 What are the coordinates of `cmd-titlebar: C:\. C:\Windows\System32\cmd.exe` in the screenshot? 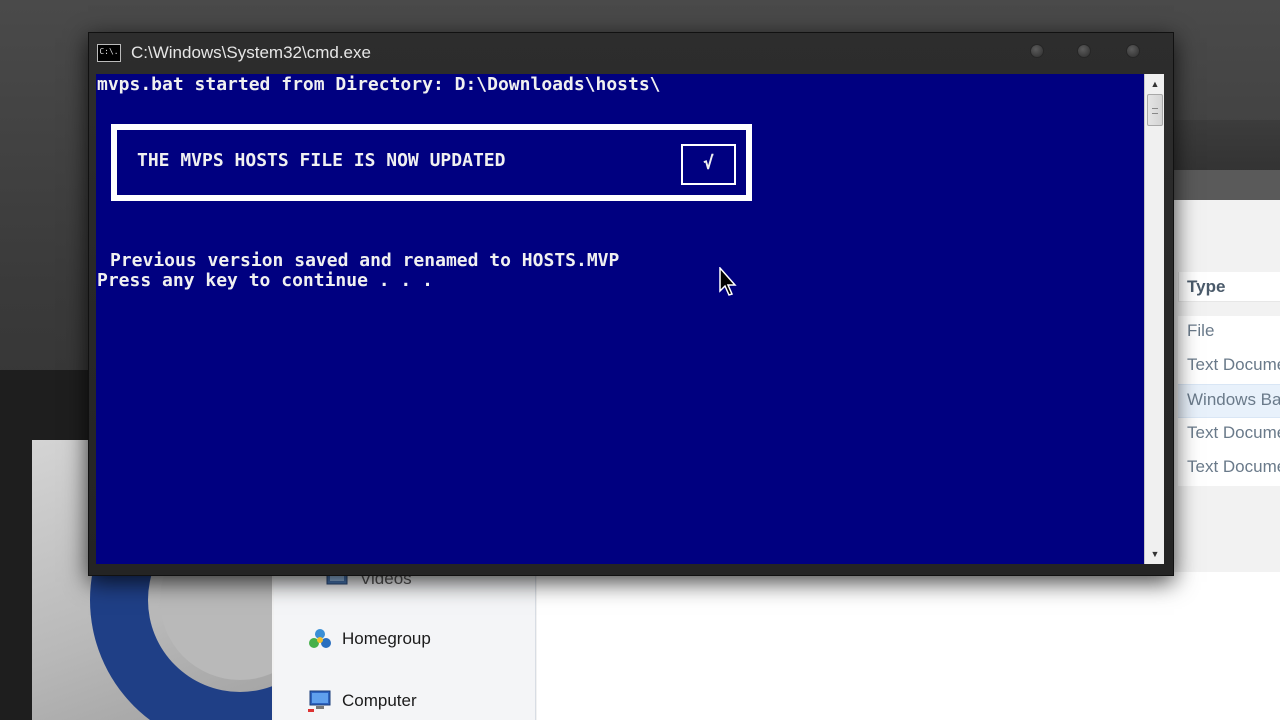 It's located at (631, 53).